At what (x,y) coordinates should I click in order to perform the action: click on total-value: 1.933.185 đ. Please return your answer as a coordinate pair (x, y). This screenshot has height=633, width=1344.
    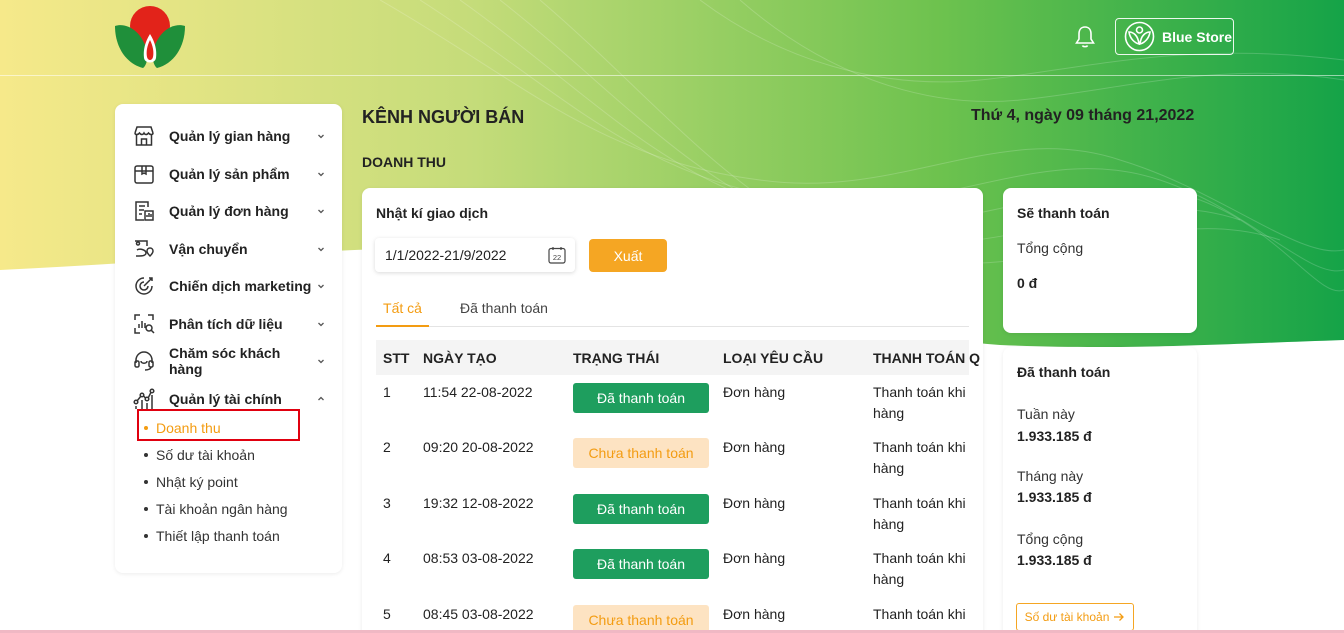
    Looking at the image, I should click on (1054, 560).